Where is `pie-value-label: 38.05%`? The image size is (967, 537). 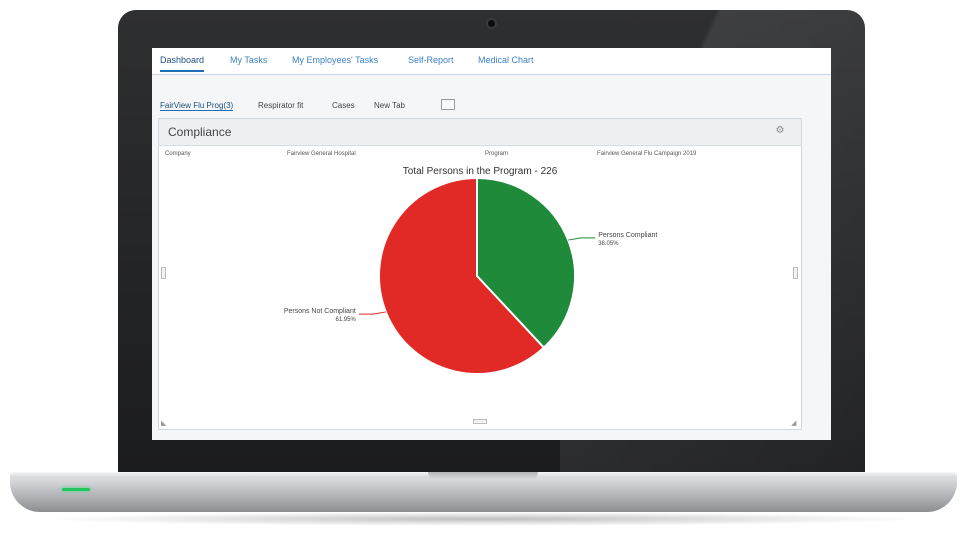
pie-value-label: 38.05% is located at coordinates (608, 244).